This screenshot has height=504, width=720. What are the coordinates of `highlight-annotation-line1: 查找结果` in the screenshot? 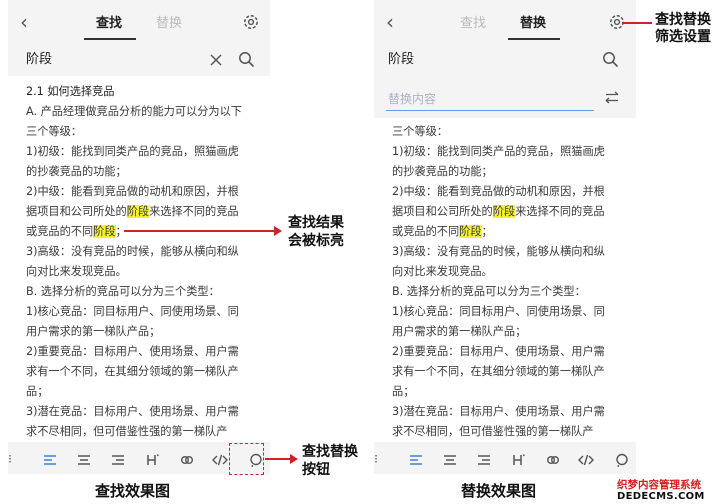 It's located at (316, 223).